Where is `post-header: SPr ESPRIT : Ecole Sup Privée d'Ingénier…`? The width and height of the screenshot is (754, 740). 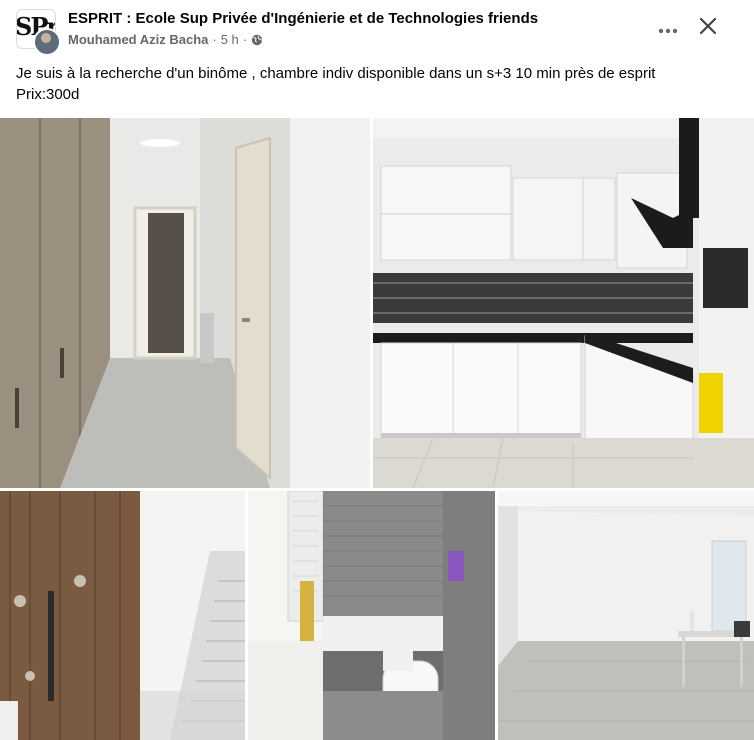
post-header: SPr ESPRIT : Ecole Sup Privée d'Ingénier… is located at coordinates (377, 29).